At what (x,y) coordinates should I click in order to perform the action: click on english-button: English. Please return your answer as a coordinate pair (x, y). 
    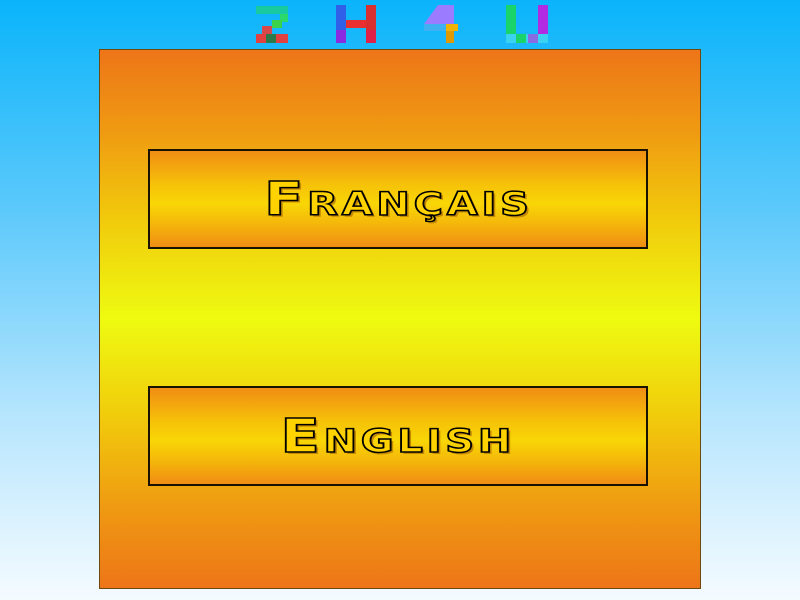
    Looking at the image, I should click on (398, 436).